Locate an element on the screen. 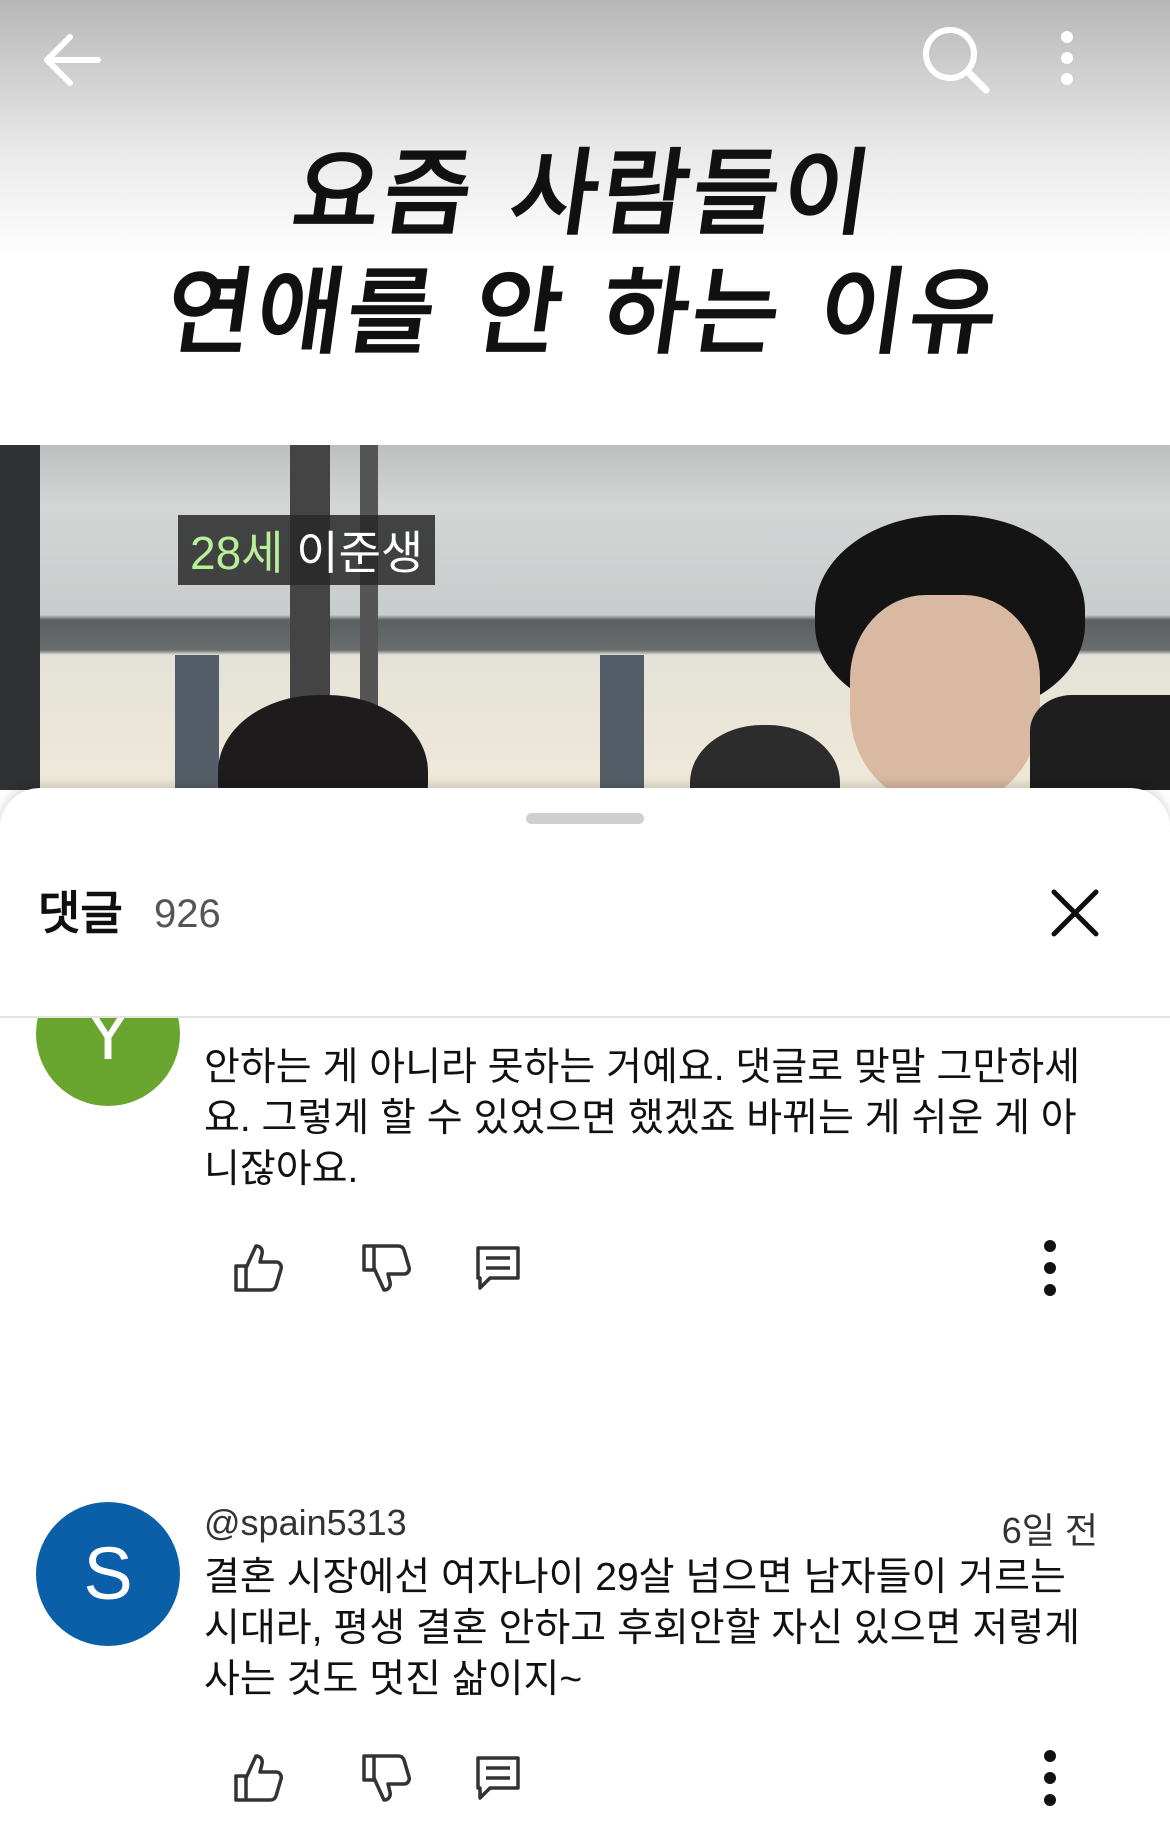 The image size is (1170, 1821). arrow-left-icon is located at coordinates (72, 60).